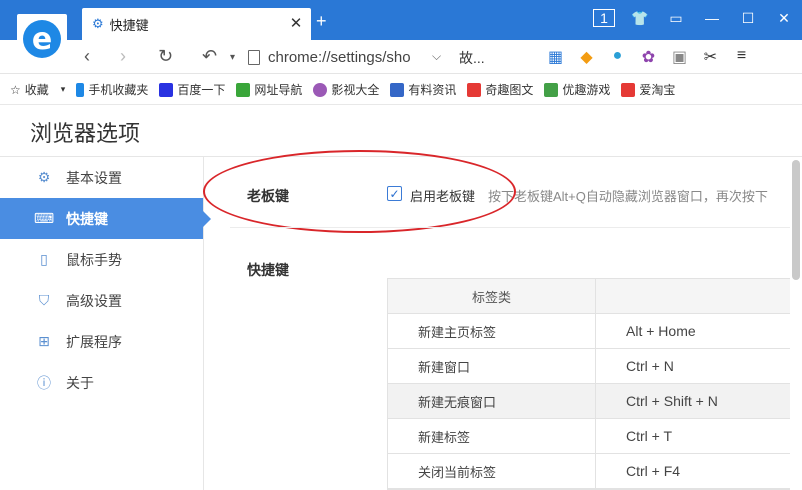 The image size is (802, 490). I want to click on baidu-paw-icon, so click(166, 89).